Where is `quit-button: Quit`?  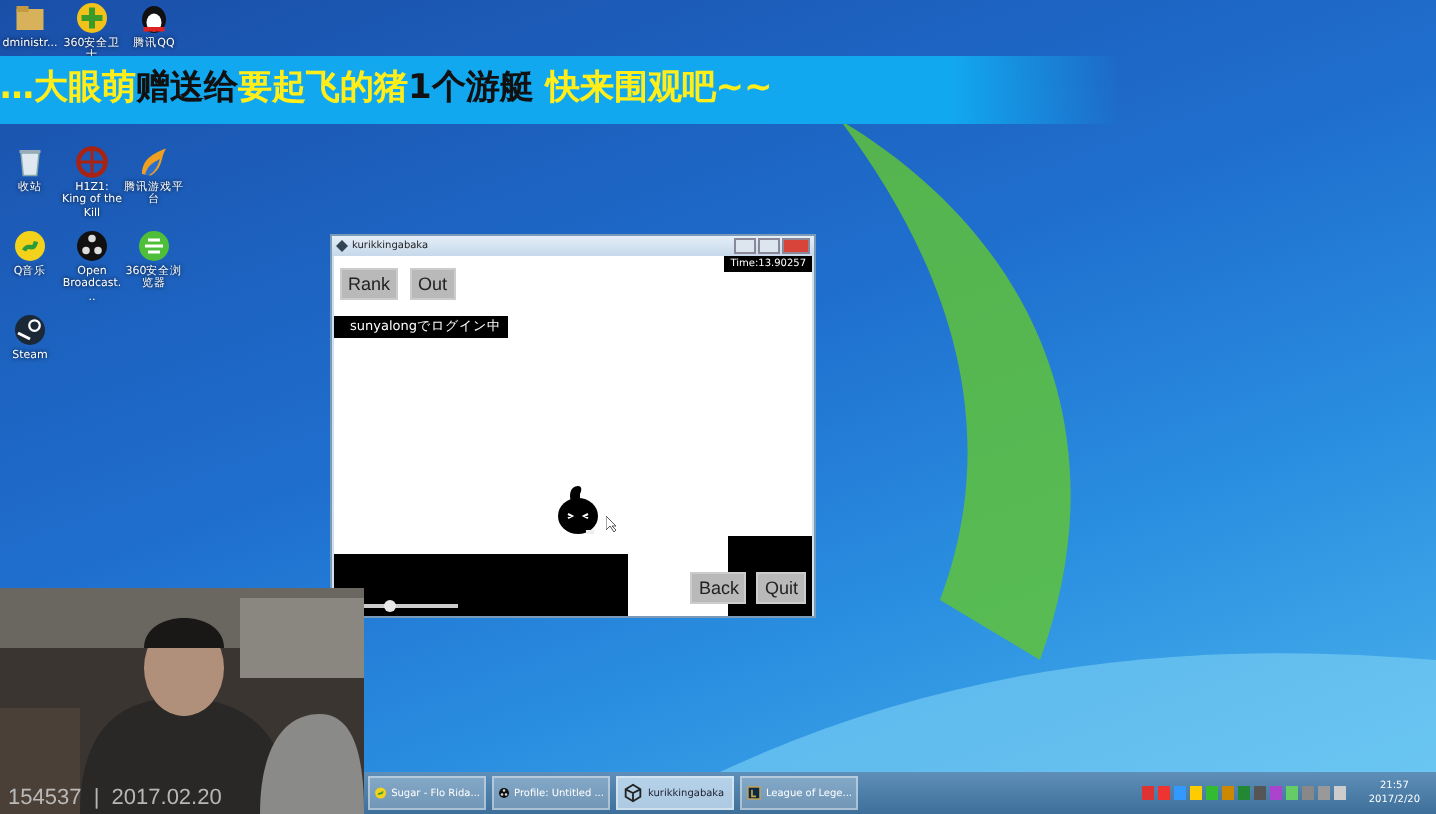
quit-button: Quit is located at coordinates (781, 588).